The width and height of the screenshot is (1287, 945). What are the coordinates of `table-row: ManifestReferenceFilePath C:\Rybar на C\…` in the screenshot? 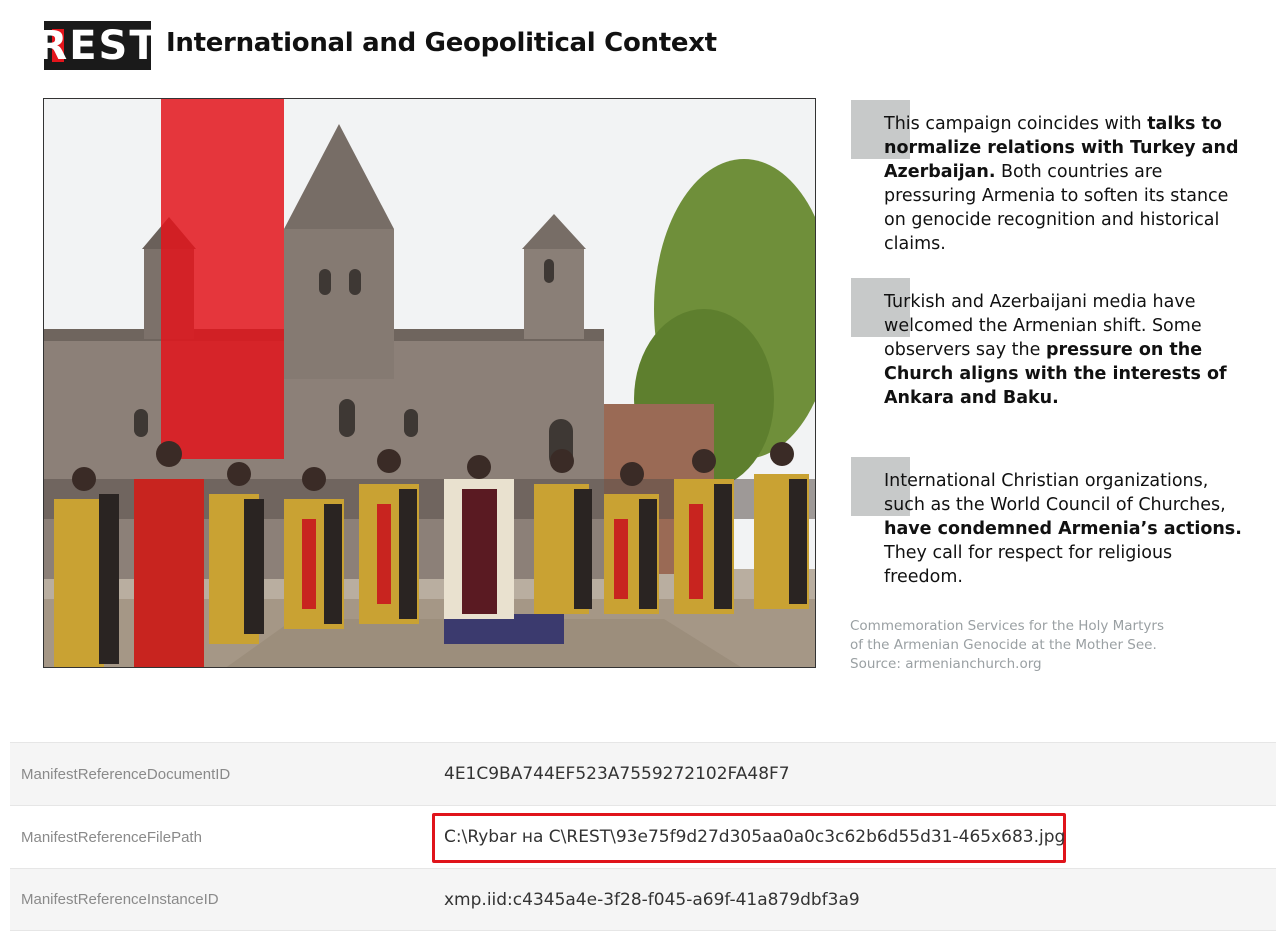 It's located at (643, 836).